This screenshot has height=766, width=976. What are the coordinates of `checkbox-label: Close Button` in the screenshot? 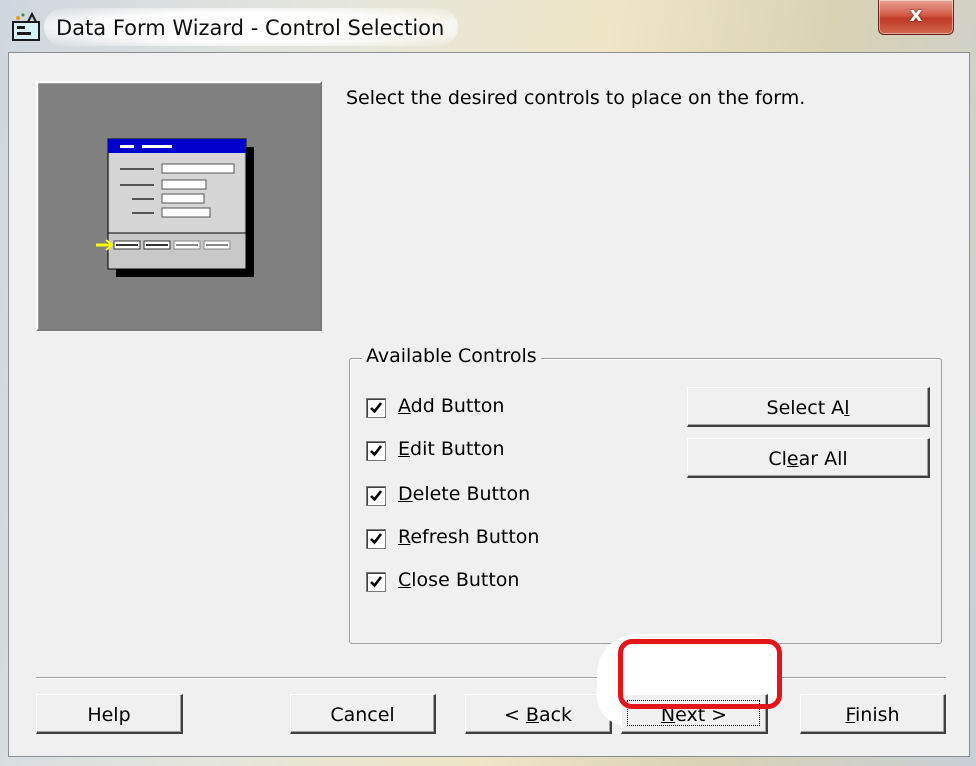 It's located at (459, 580).